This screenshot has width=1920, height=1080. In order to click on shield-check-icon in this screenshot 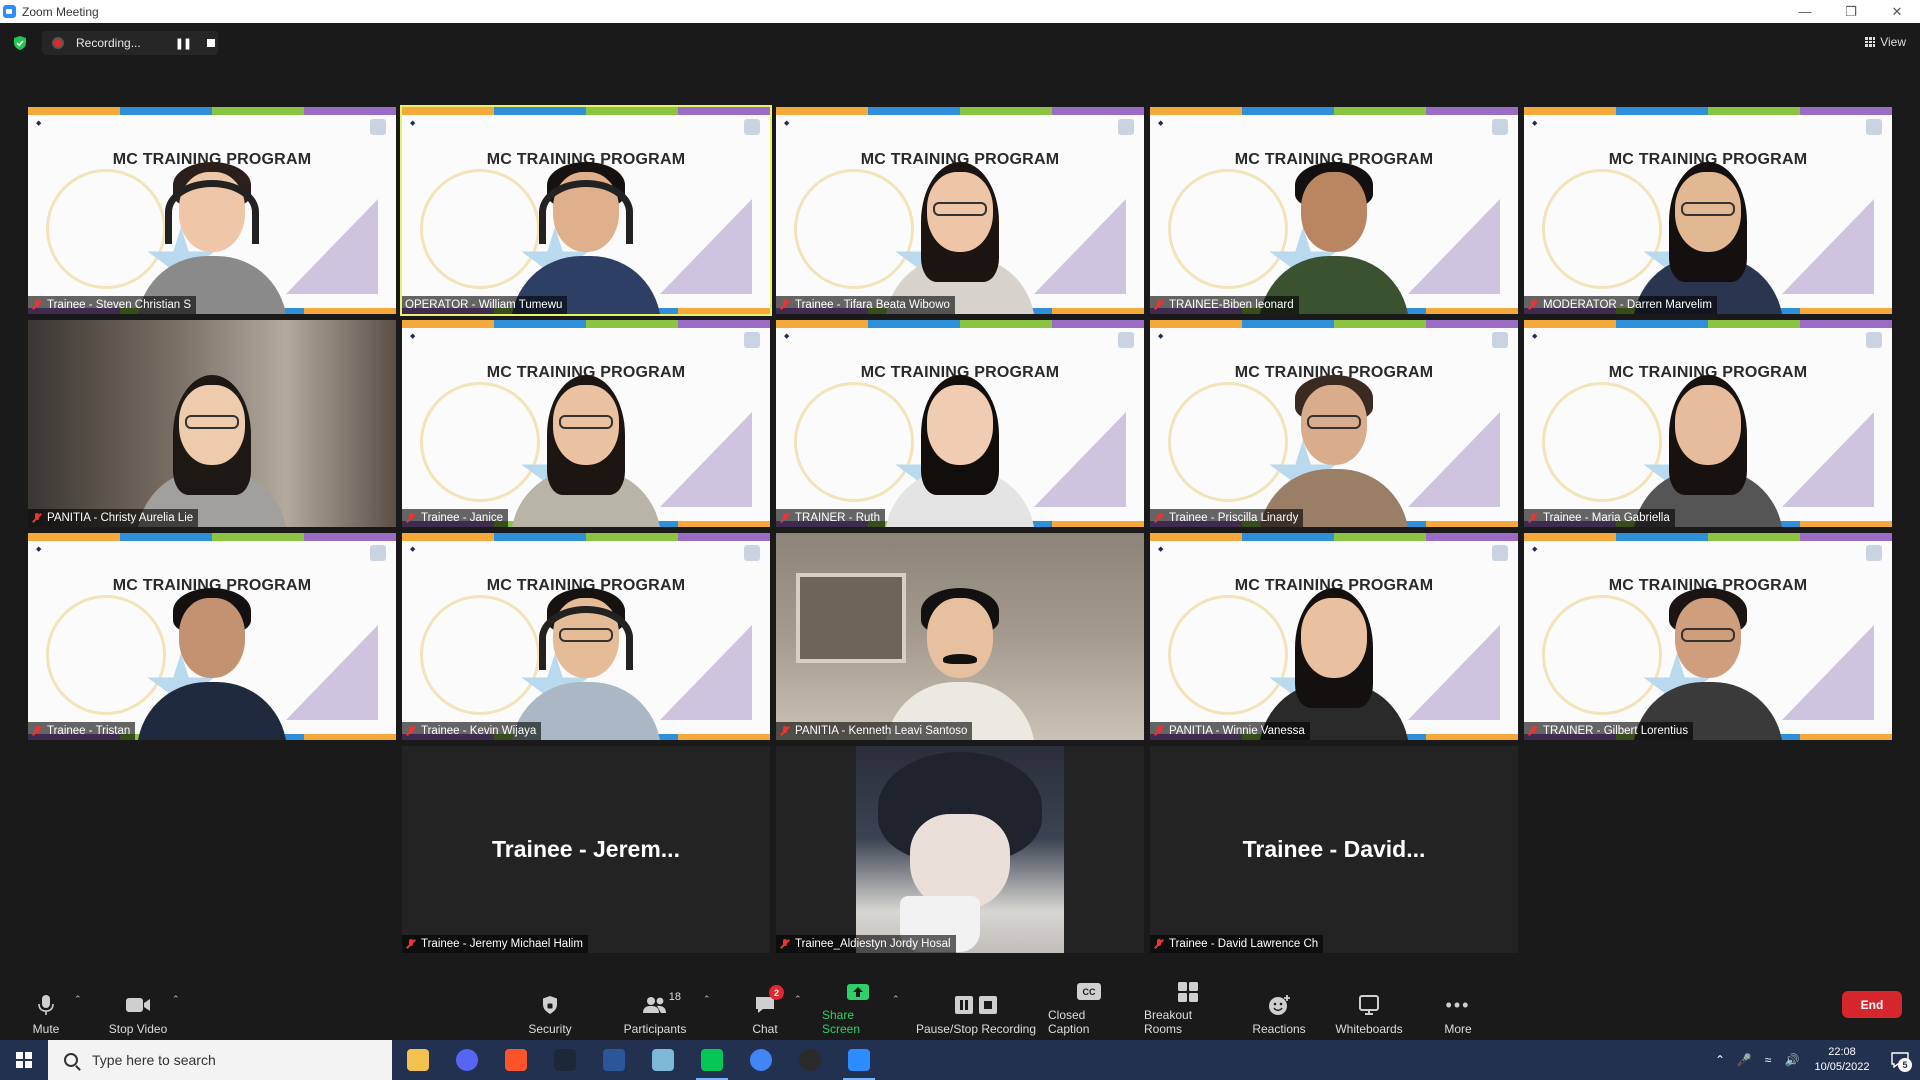, I will do `click(20, 43)`.